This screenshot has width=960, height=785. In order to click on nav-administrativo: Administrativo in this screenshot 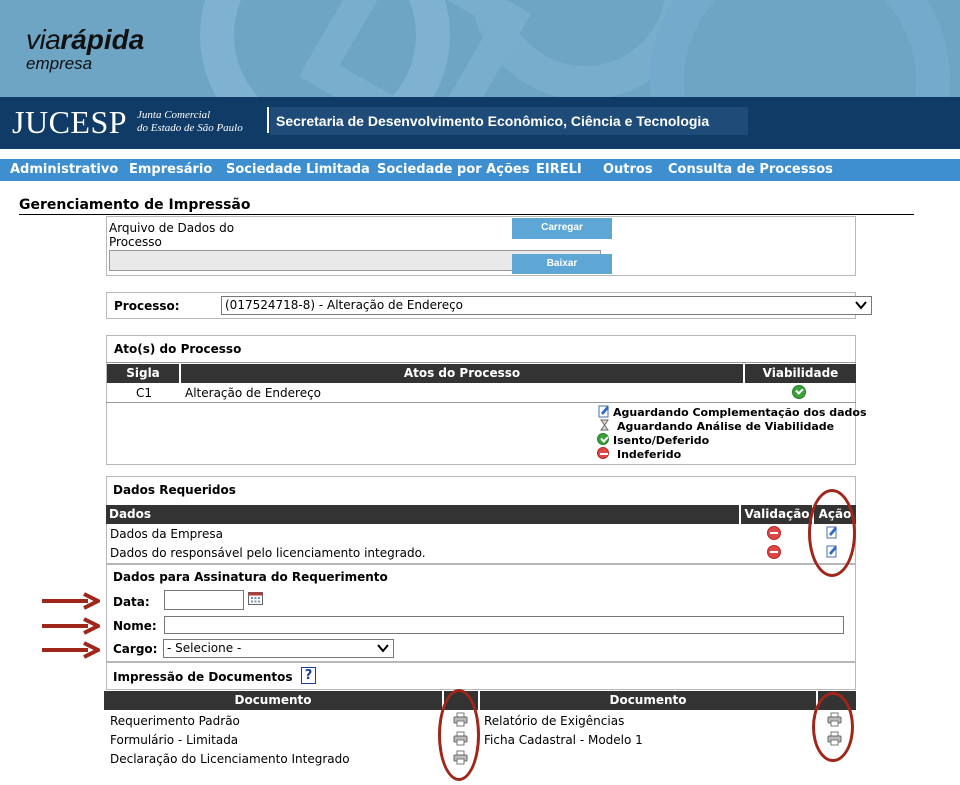, I will do `click(64, 169)`.